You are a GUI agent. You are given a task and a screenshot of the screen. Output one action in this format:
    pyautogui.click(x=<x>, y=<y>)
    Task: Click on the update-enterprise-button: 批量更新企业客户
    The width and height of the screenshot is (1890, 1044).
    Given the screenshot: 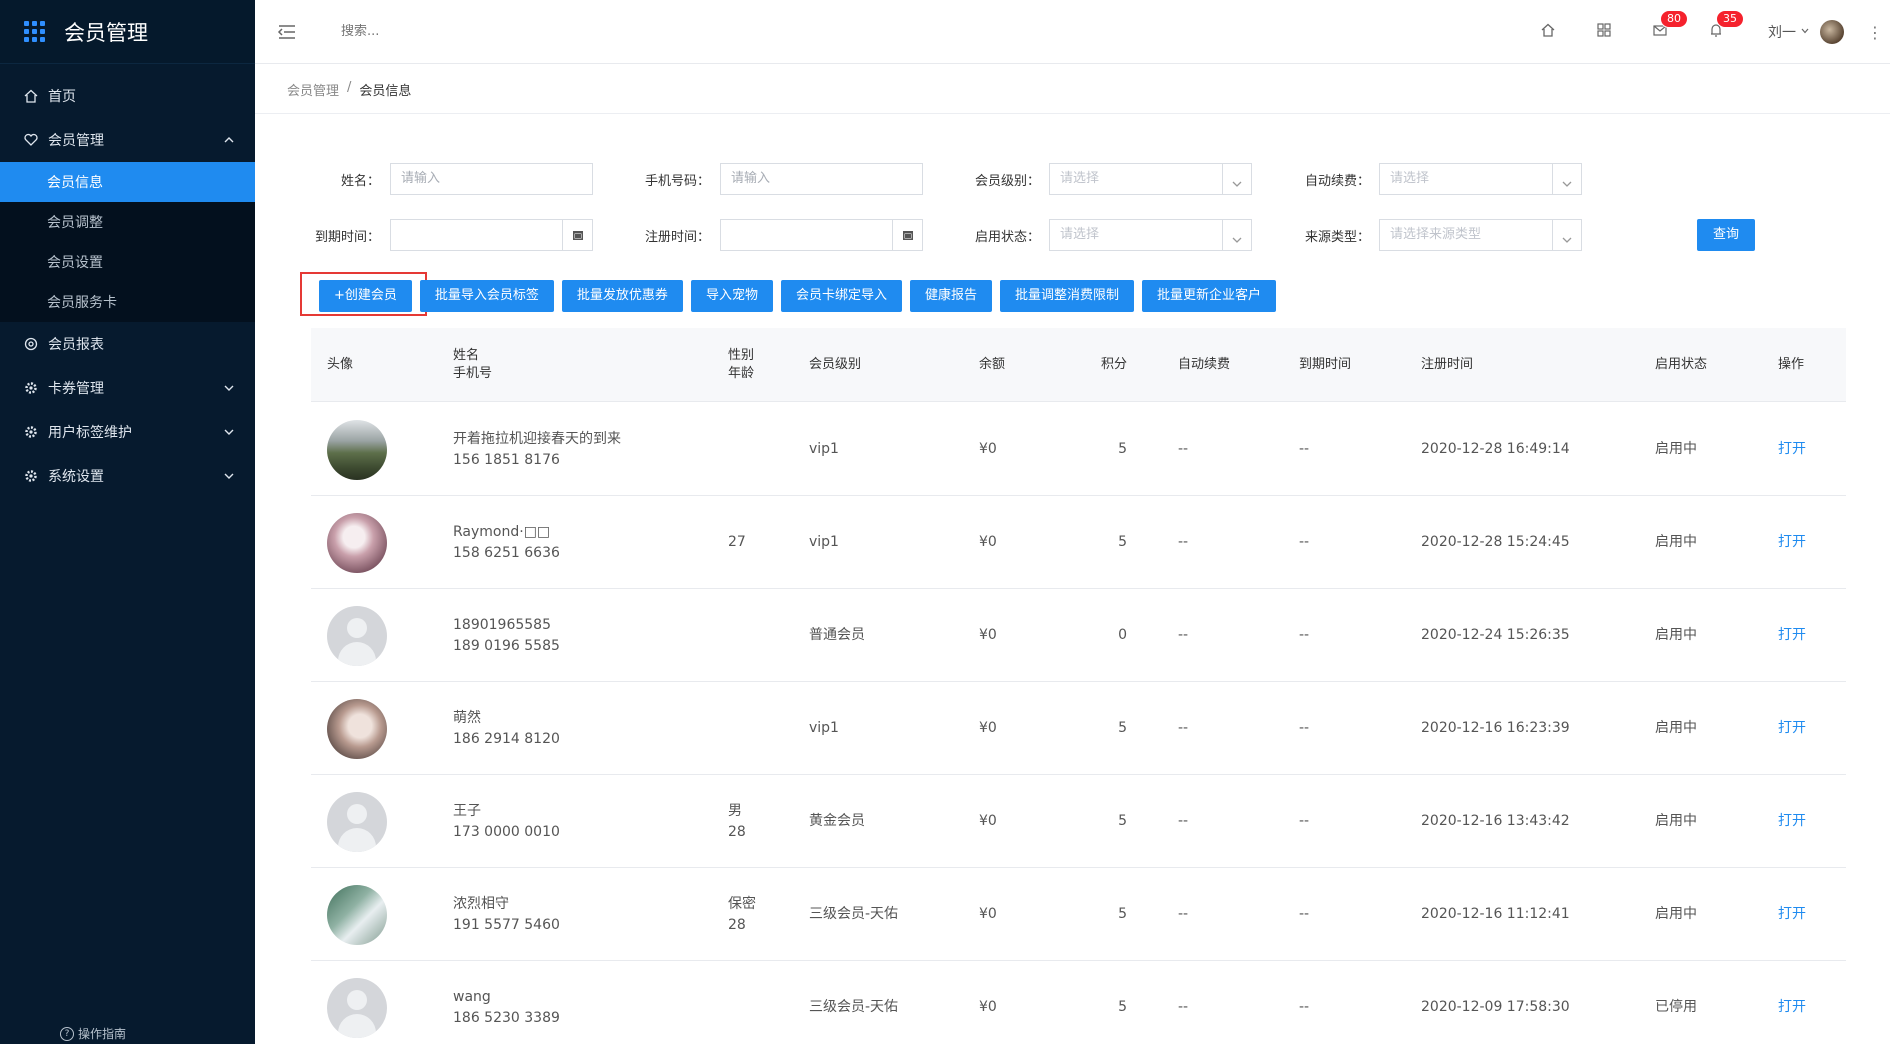 What is the action you would take?
    pyautogui.click(x=1209, y=296)
    